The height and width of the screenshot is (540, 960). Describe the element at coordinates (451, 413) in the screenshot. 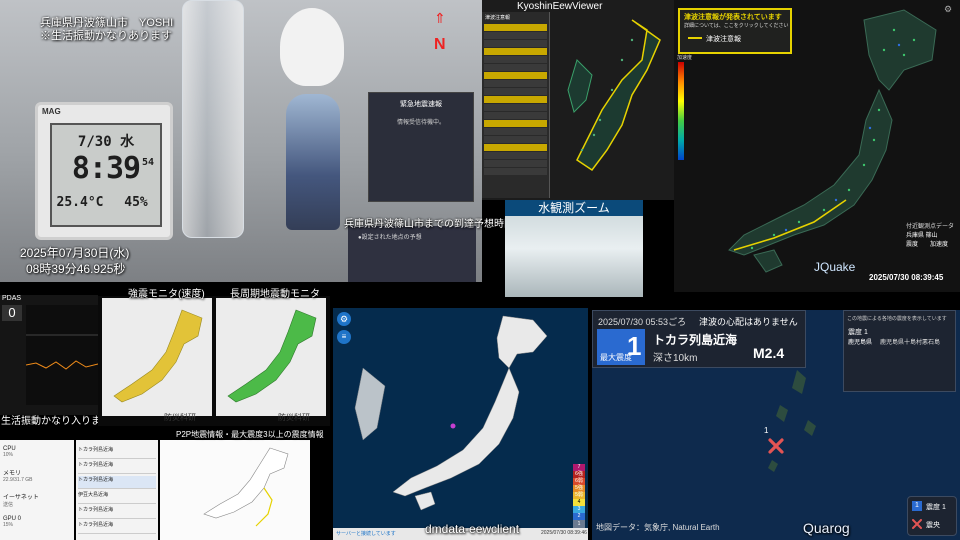

I see `dmdata-map` at that location.